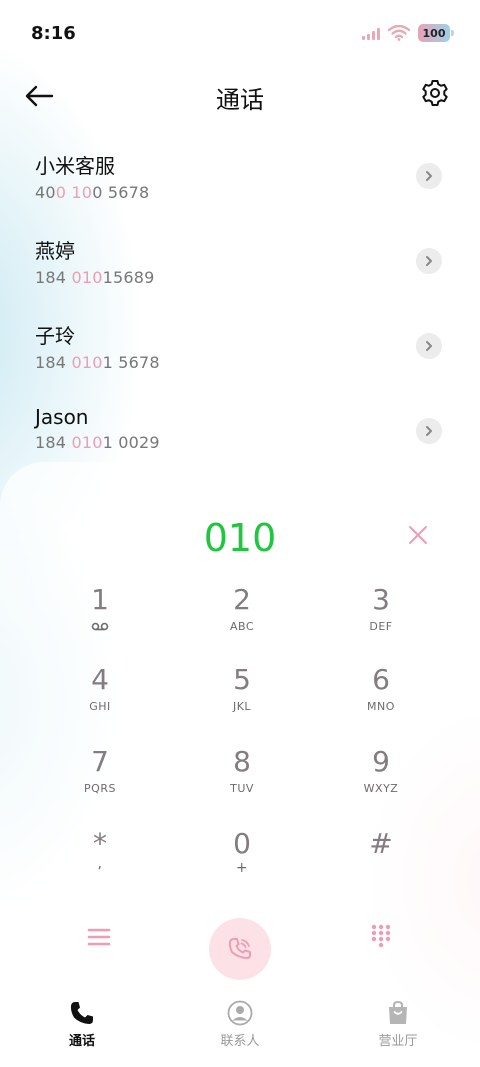  Describe the element at coordinates (240, 1041) in the screenshot. I see `tab-label: 联系人` at that location.